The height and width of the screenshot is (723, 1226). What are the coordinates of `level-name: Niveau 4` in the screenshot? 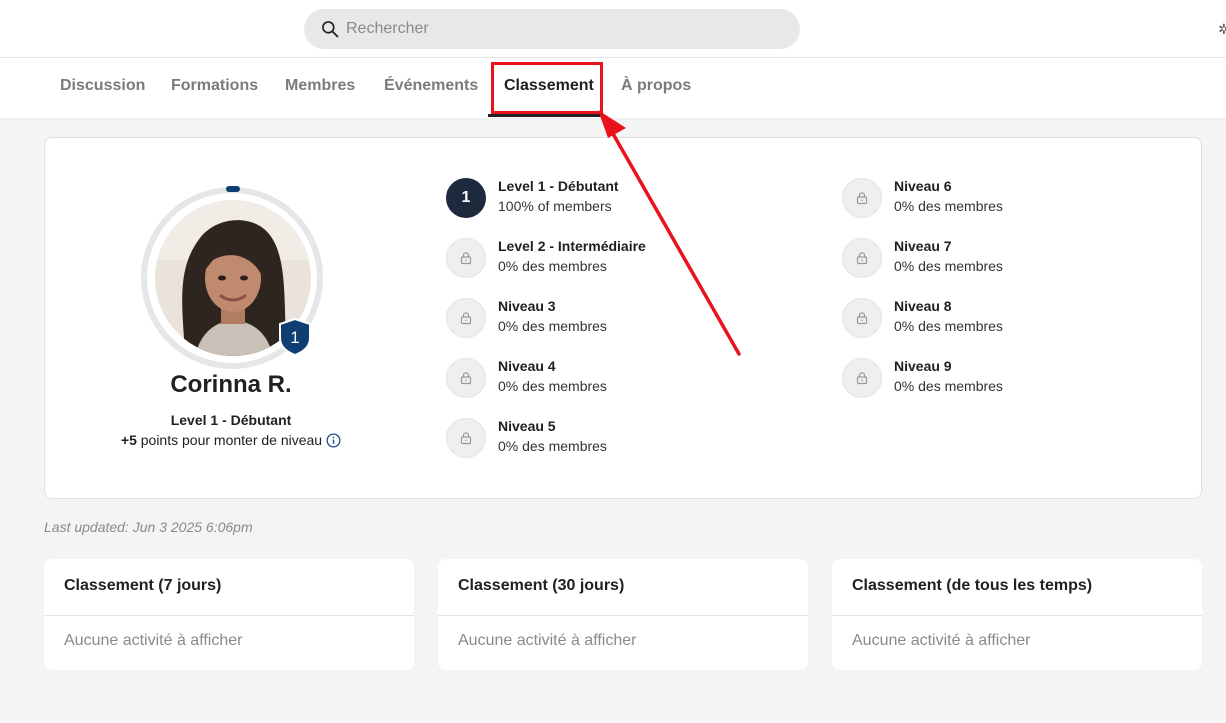 It's located at (527, 366).